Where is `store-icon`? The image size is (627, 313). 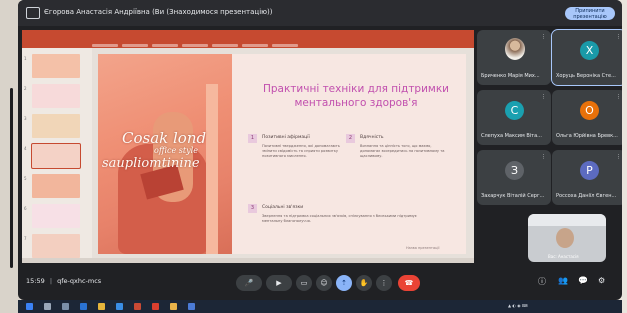 store-icon is located at coordinates (119, 306).